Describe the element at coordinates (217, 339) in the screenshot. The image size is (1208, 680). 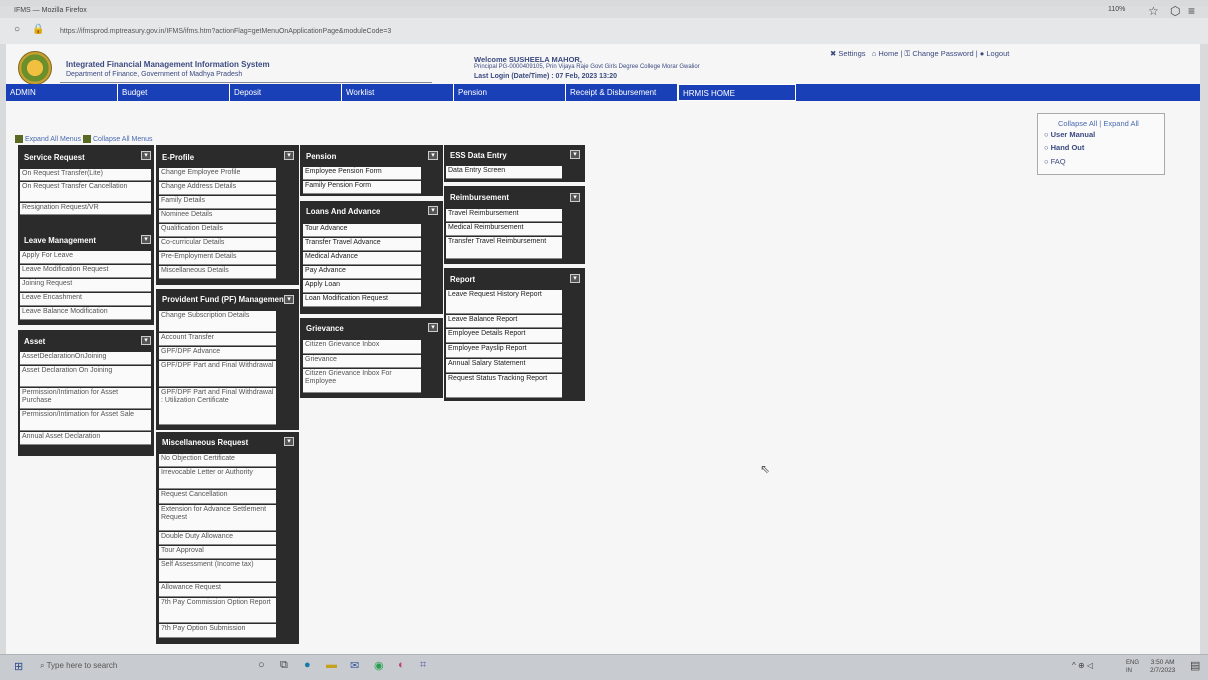
I see `menu-item: Account Transfer` at that location.